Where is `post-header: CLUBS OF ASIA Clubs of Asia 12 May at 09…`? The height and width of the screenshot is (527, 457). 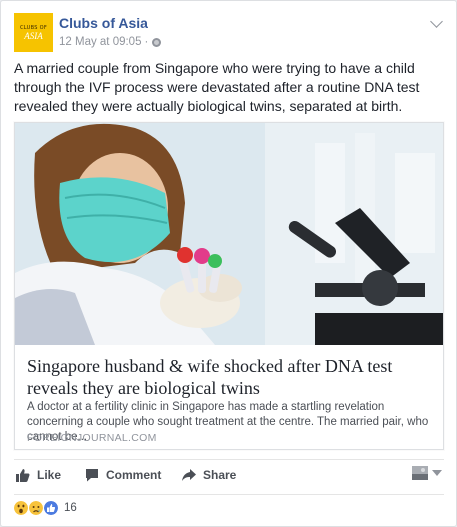
post-header: CLUBS OF ASIA Clubs of Asia 12 May at 09… is located at coordinates (229, 33).